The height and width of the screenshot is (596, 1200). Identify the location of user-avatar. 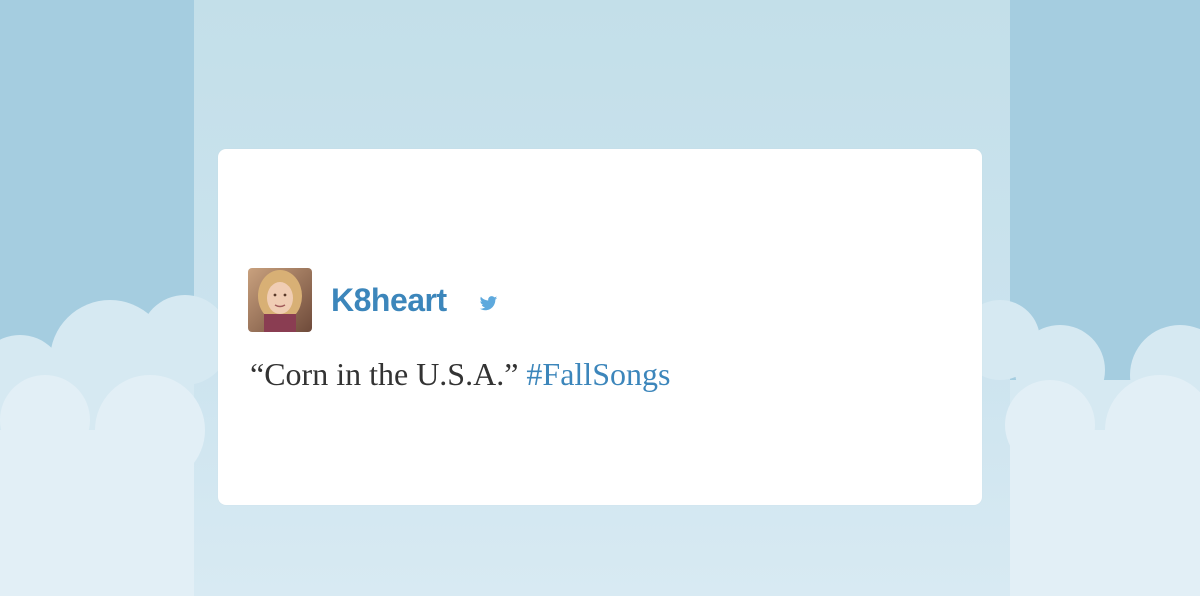
(280, 300).